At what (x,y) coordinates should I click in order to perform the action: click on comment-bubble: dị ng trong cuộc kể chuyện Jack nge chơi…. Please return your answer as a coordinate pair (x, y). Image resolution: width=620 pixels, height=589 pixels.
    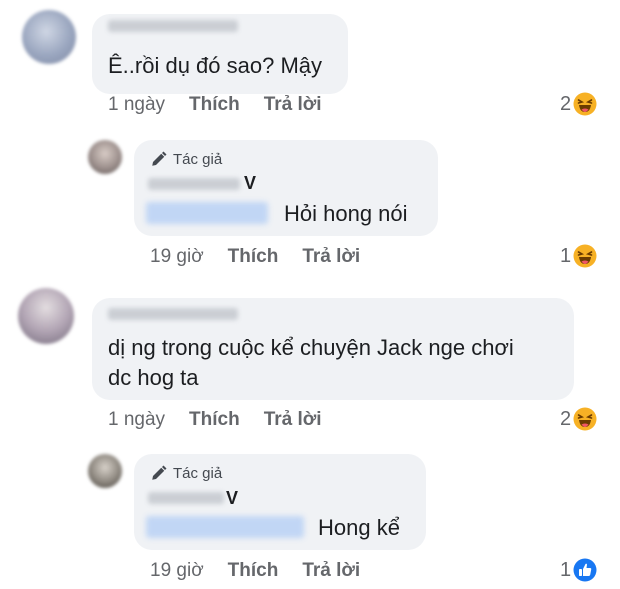
    Looking at the image, I should click on (333, 349).